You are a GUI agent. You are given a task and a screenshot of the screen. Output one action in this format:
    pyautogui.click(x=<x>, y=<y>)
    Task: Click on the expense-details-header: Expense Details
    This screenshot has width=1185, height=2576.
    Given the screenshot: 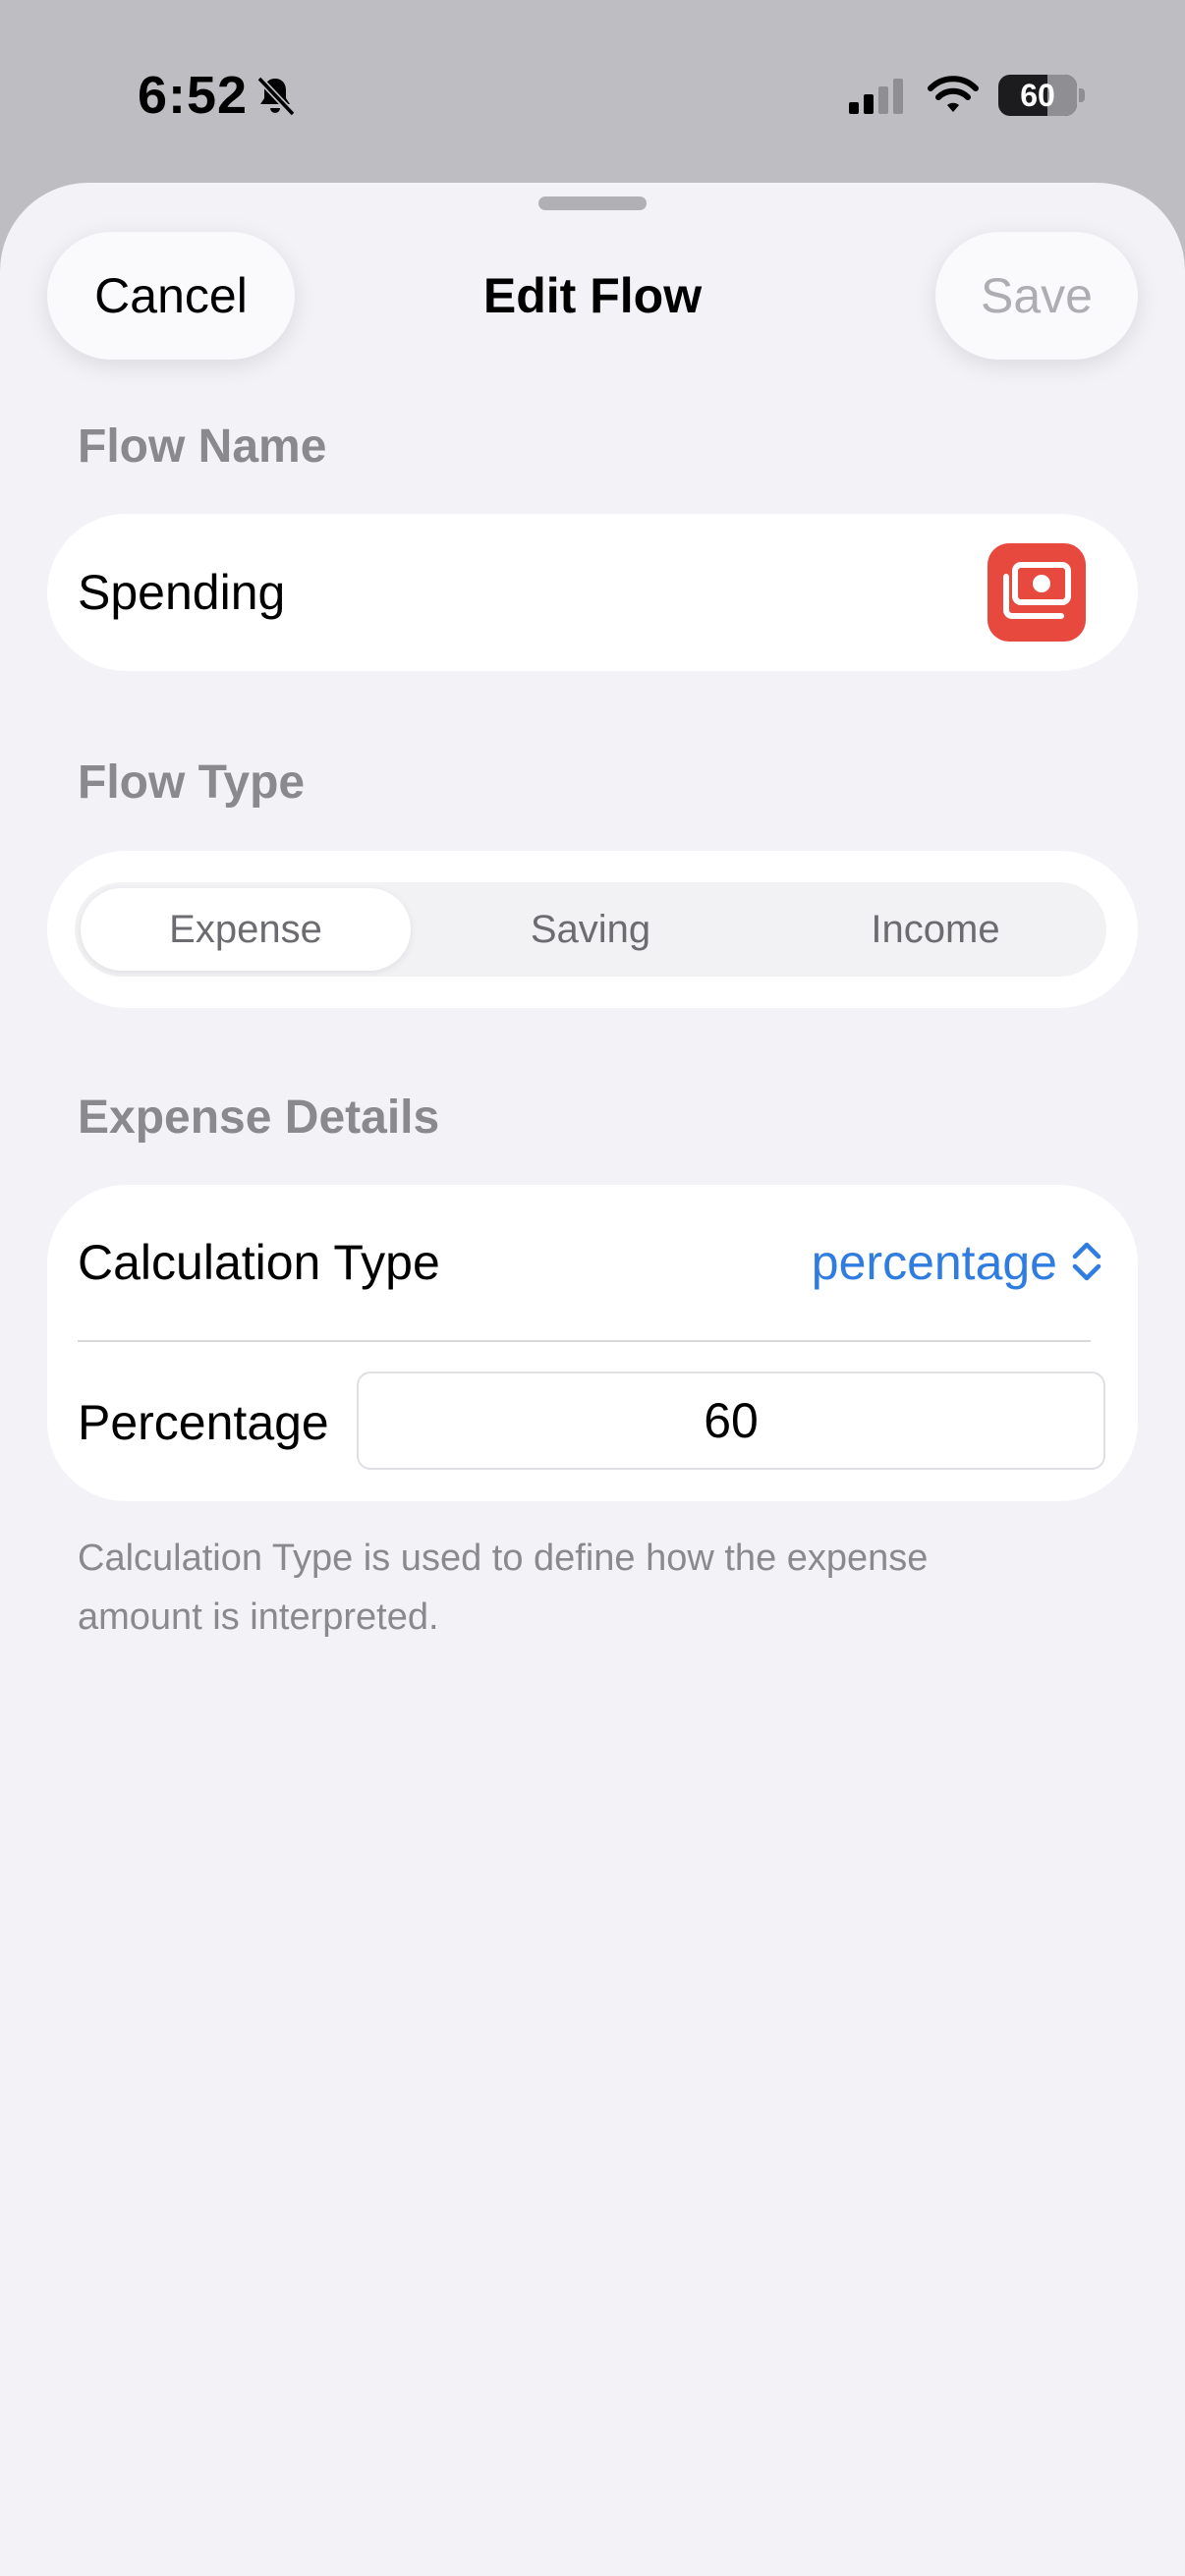 What is the action you would take?
    pyautogui.click(x=259, y=1118)
    